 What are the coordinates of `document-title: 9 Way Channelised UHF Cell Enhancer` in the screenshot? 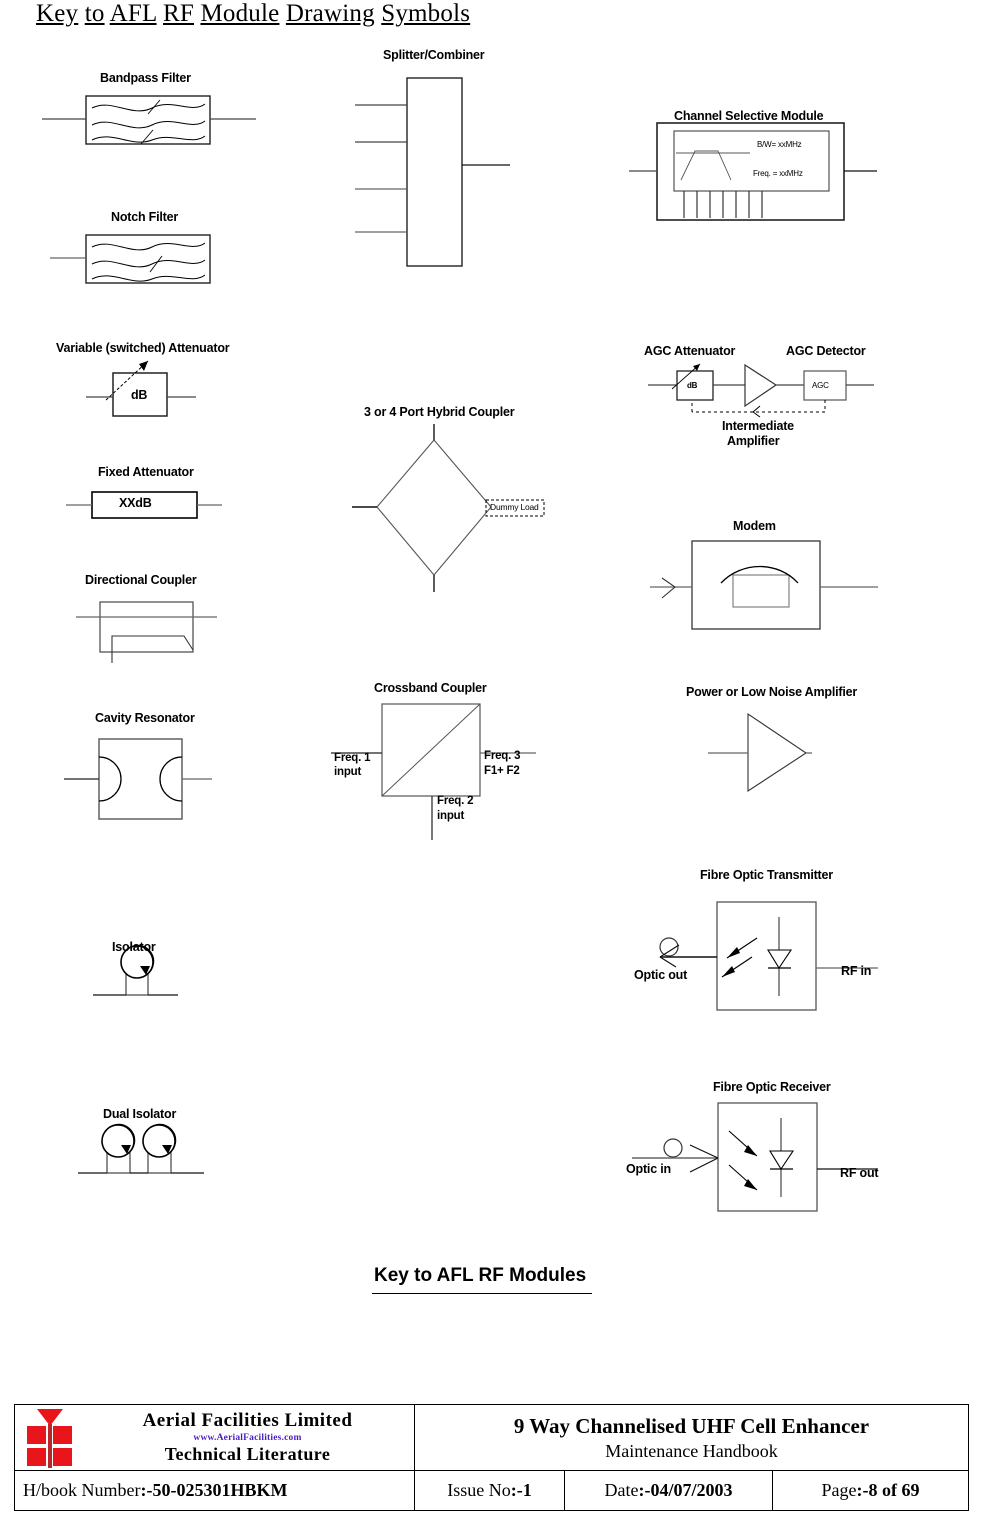 It's located at (691, 1425).